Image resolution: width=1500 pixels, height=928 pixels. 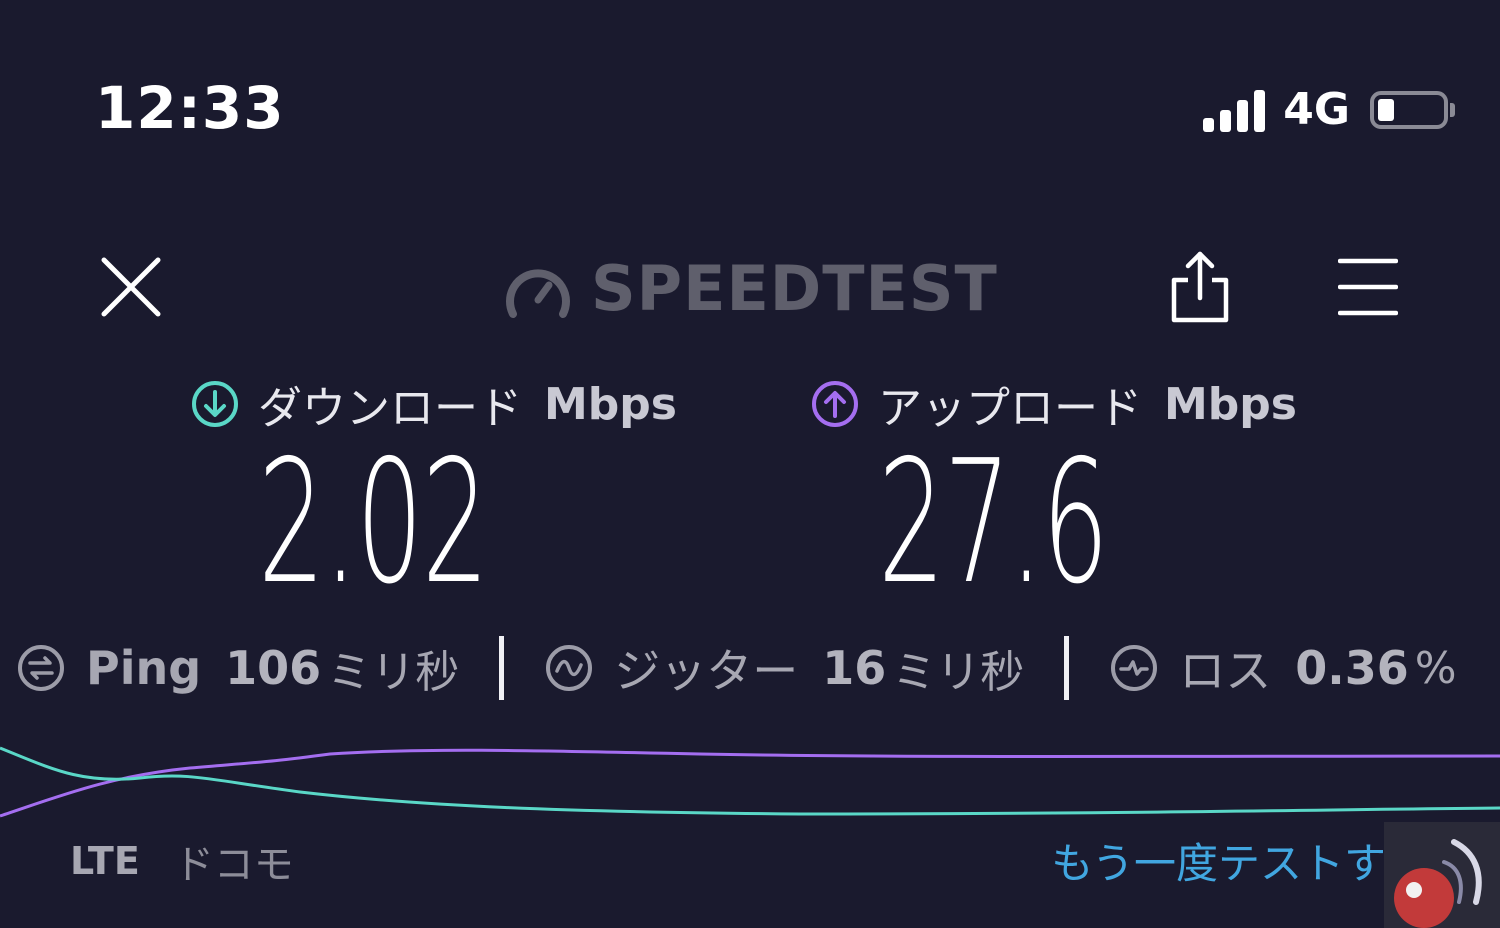 I want to click on download-line, so click(x=750, y=781).